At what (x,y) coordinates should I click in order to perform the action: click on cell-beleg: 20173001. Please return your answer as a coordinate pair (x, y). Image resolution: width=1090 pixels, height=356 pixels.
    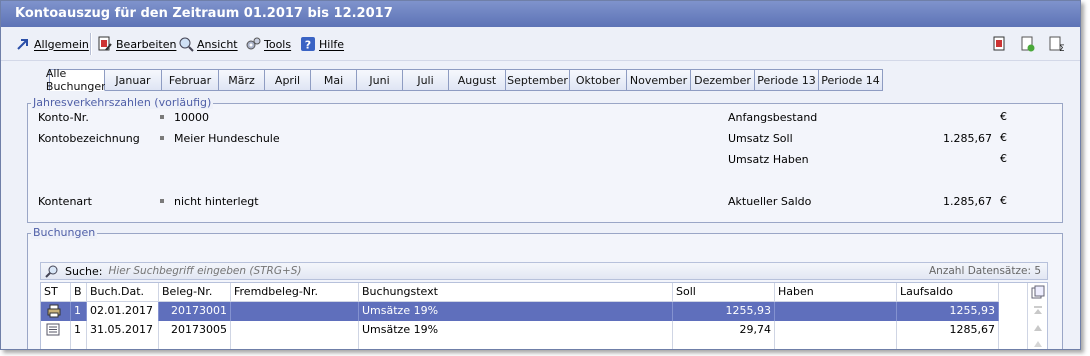
    Looking at the image, I should click on (195, 311).